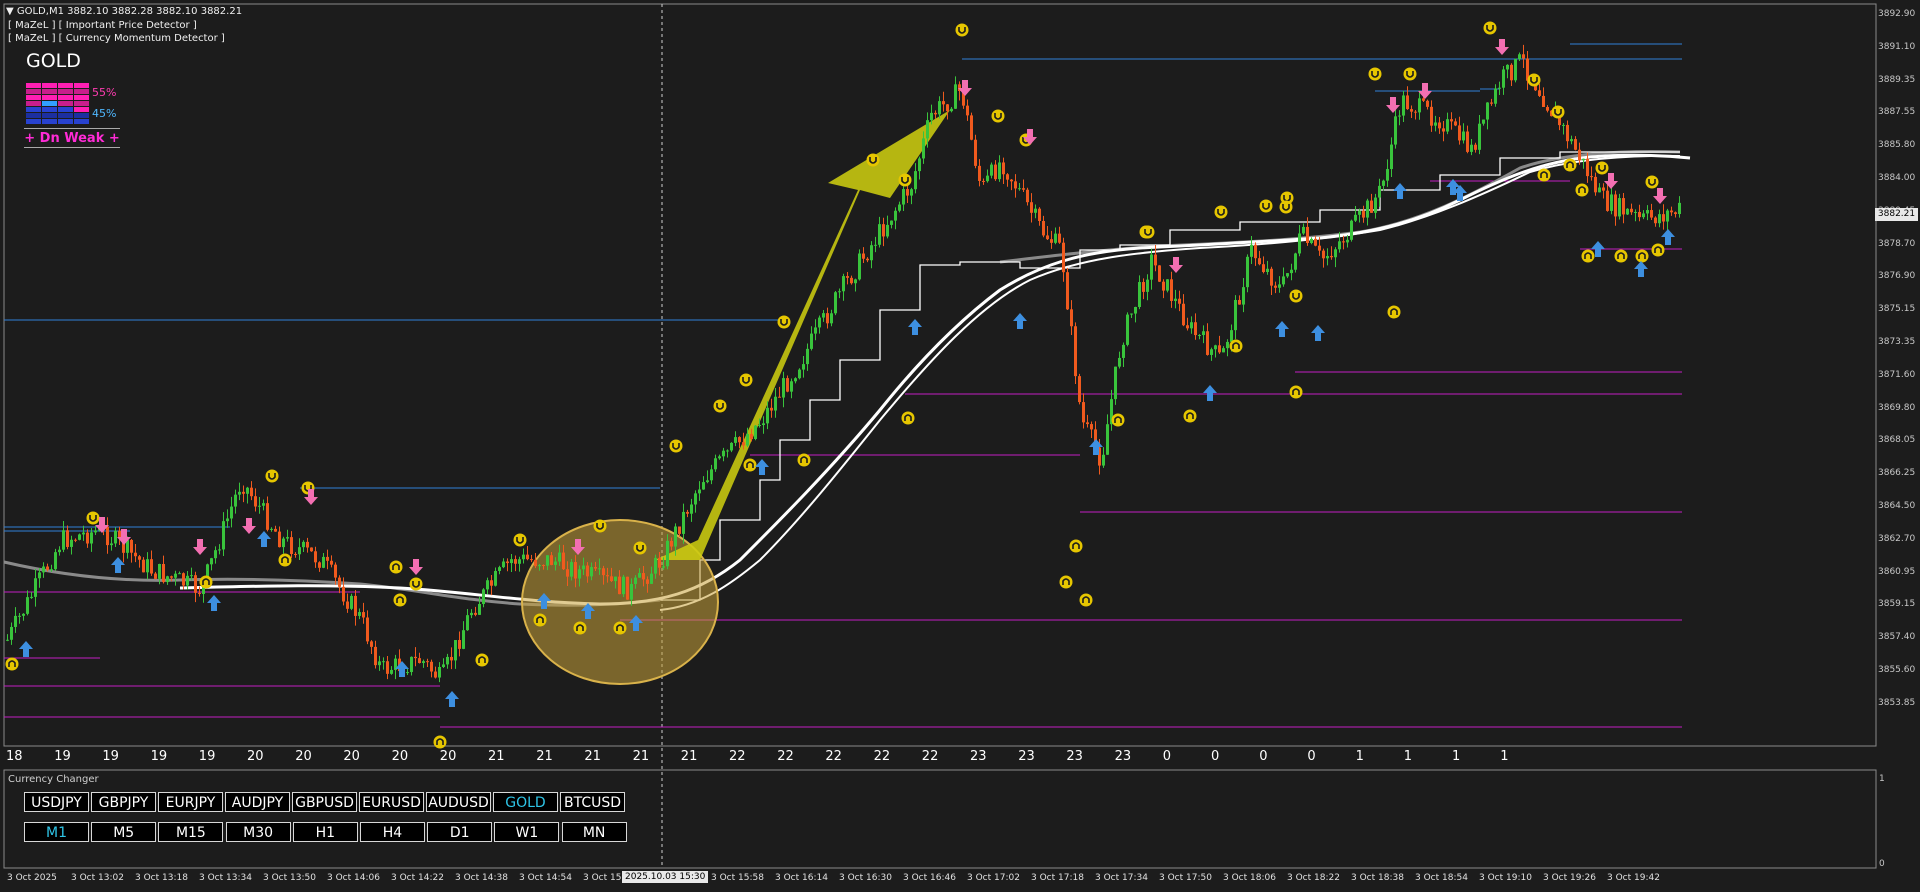 This screenshot has width=1920, height=892. Describe the element at coordinates (1897, 276) in the screenshot. I see `price-axis-label: 3876.90` at that location.